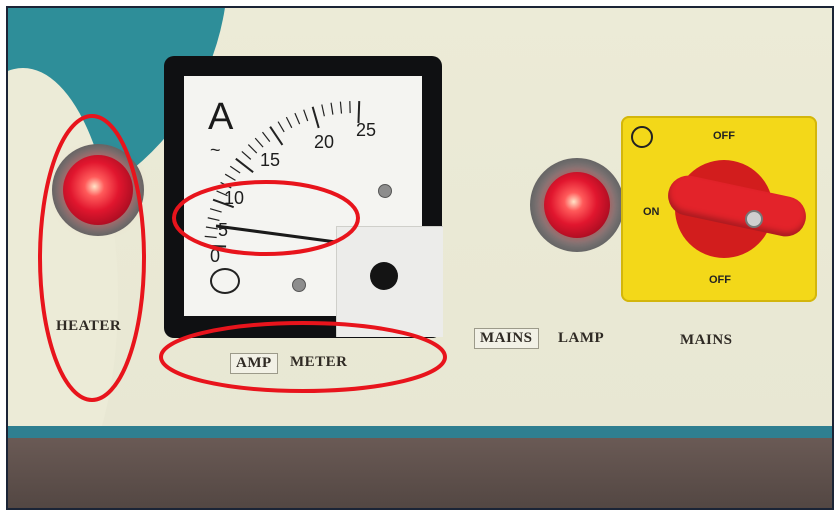 The width and height of the screenshot is (840, 516). What do you see at coordinates (303, 357) in the screenshot?
I see `amp-meter-label-highlight-ellipse` at bounding box center [303, 357].